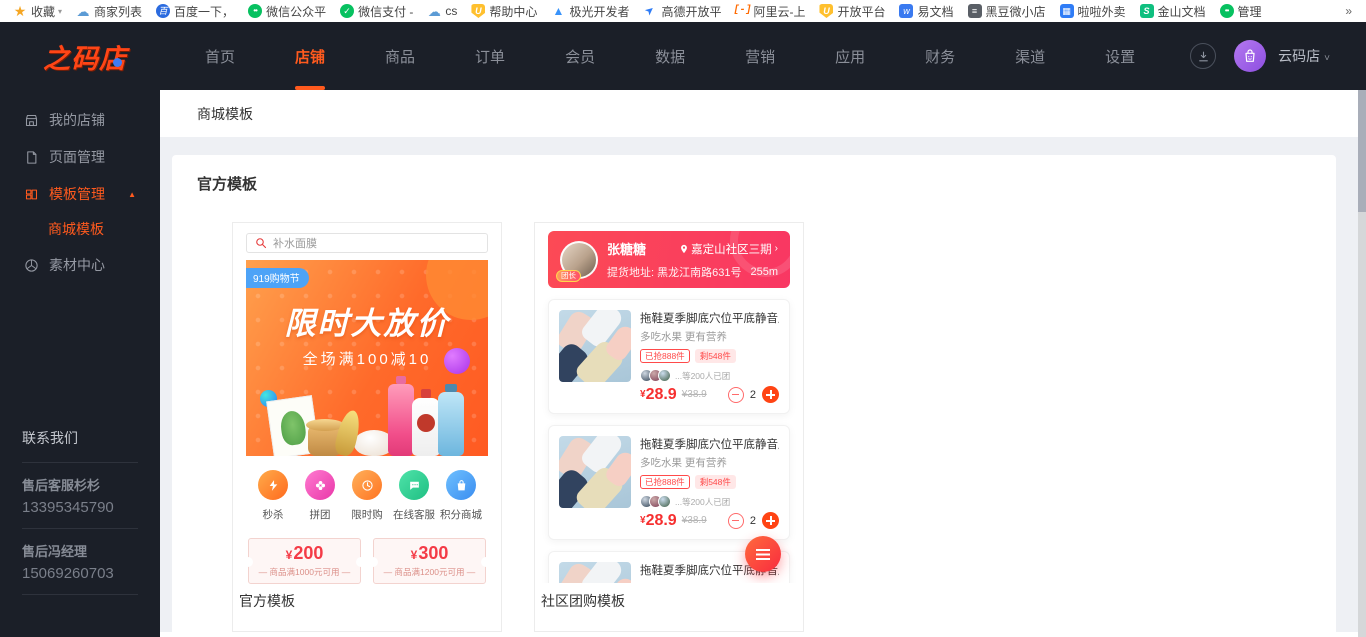 The width and height of the screenshot is (1366, 637). What do you see at coordinates (1092, 11) in the screenshot?
I see `bookmark-lala: ▦ 啦啦外卖` at bounding box center [1092, 11].